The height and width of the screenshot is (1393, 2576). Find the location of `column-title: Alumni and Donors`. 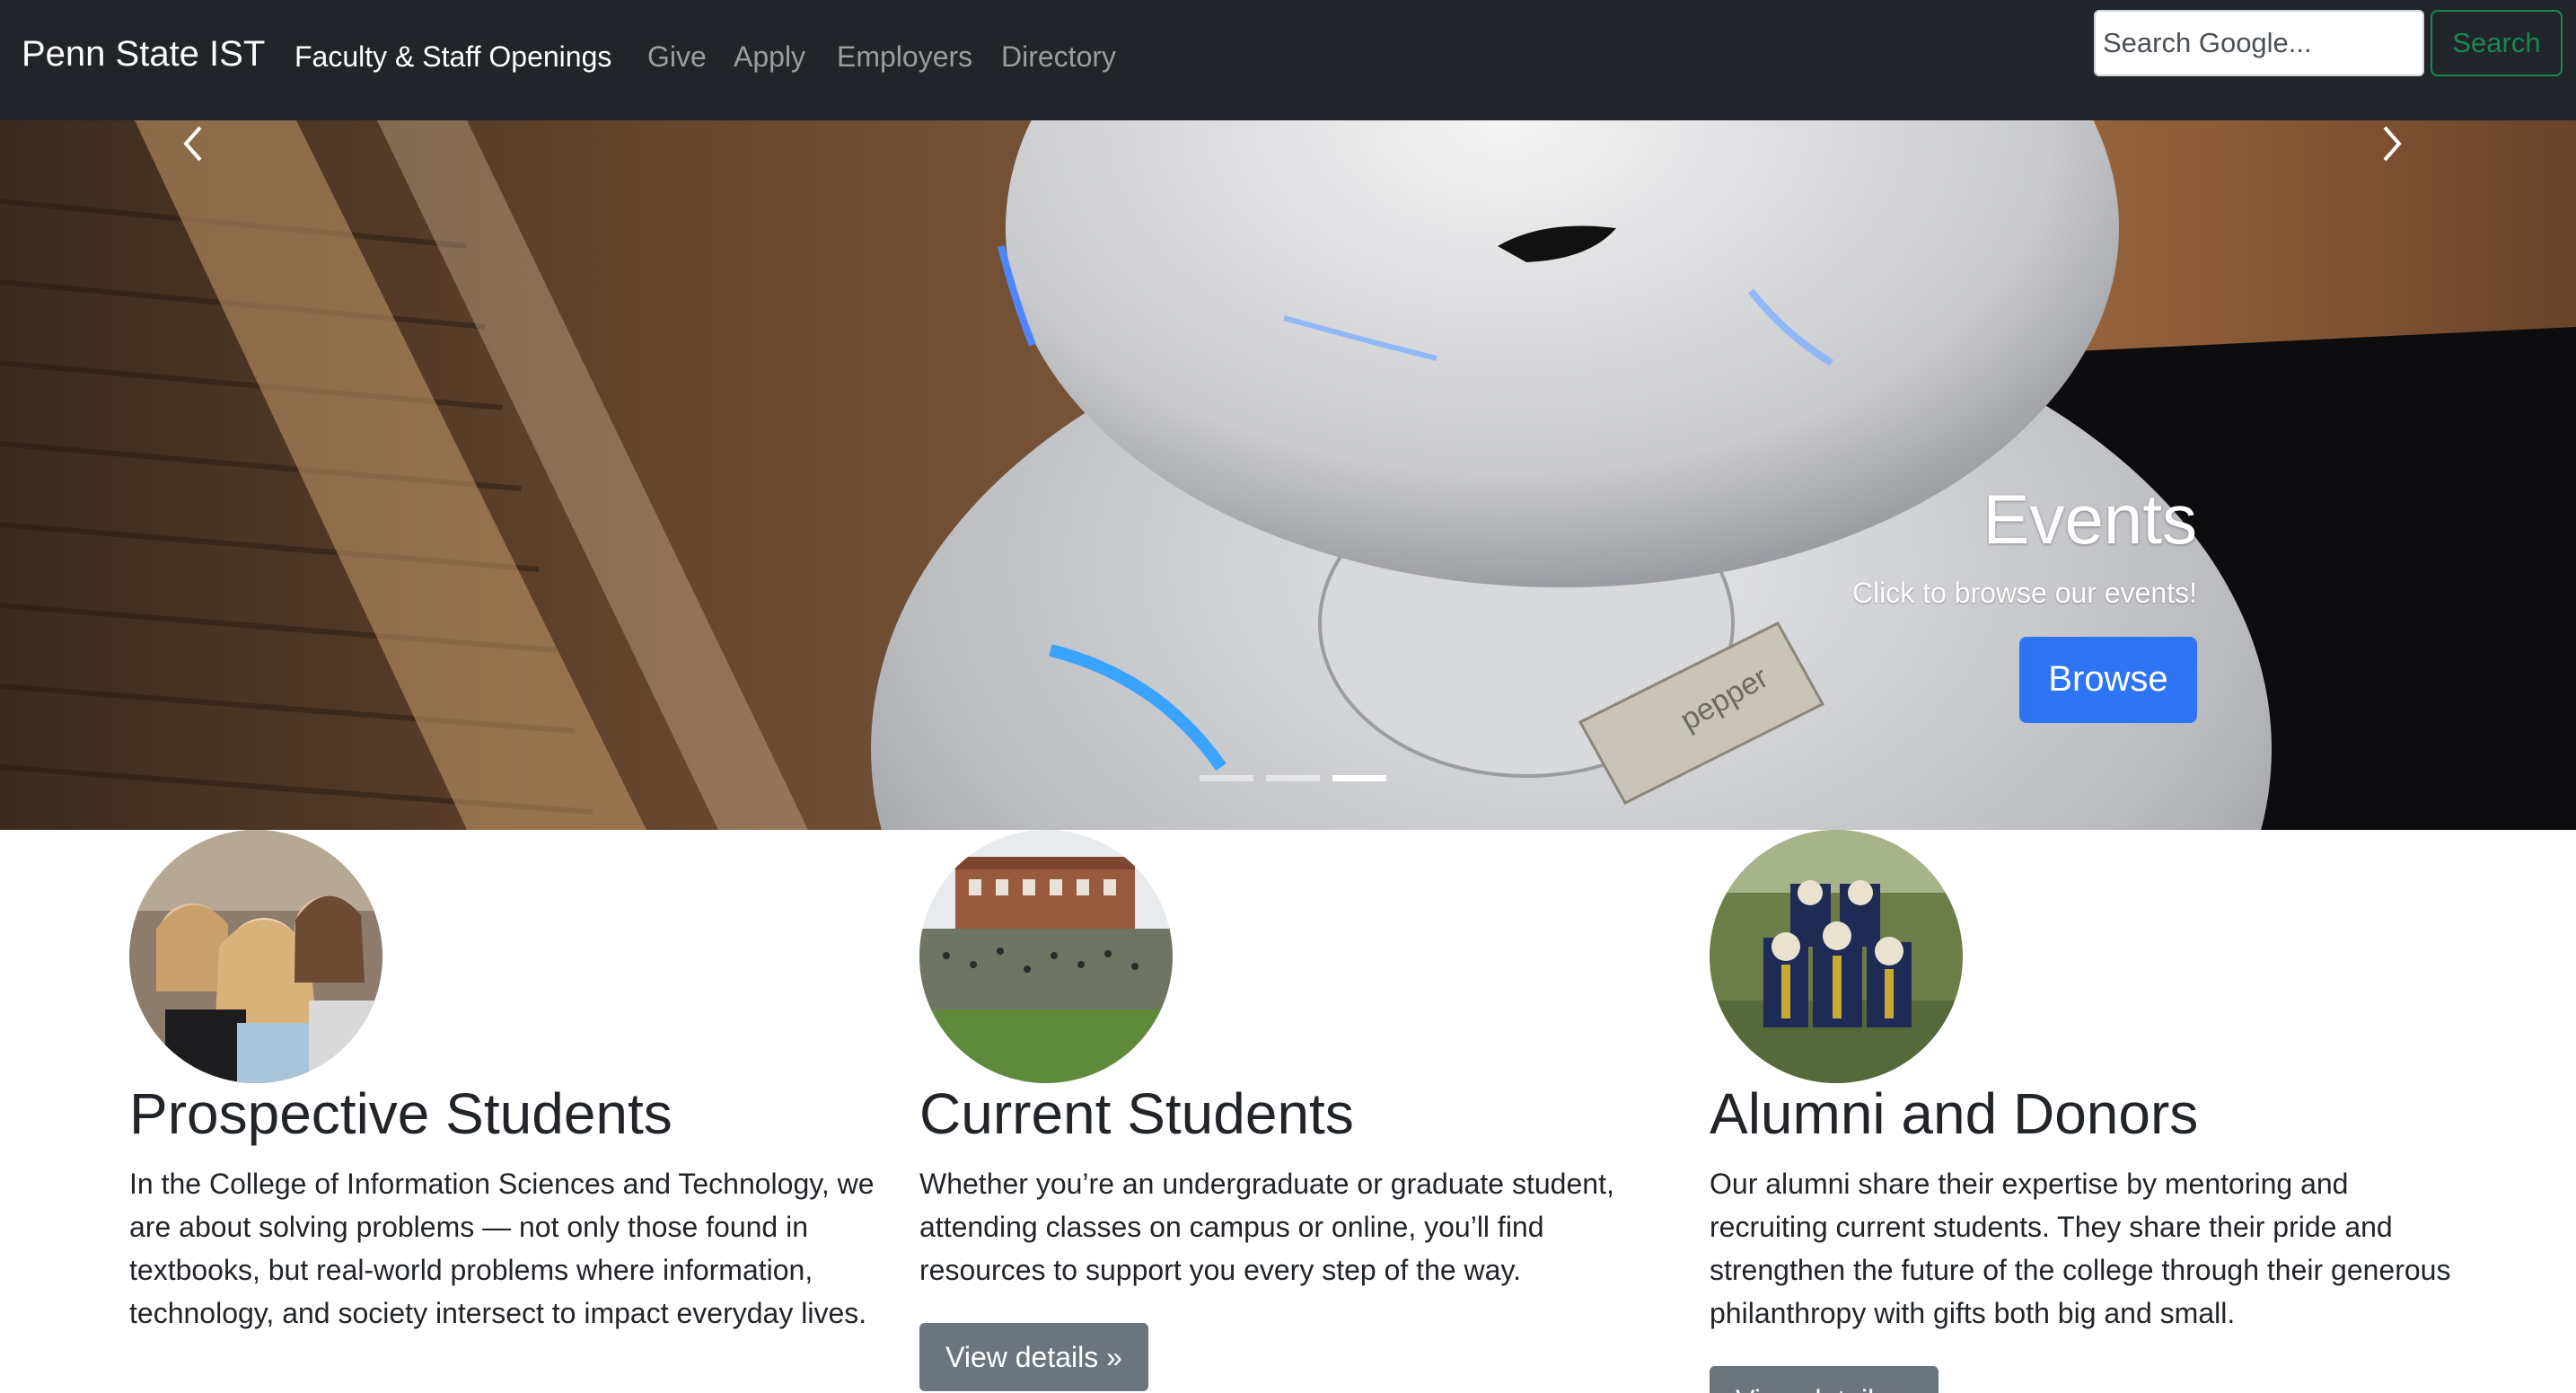

column-title: Alumni and Donors is located at coordinates (1954, 1113).